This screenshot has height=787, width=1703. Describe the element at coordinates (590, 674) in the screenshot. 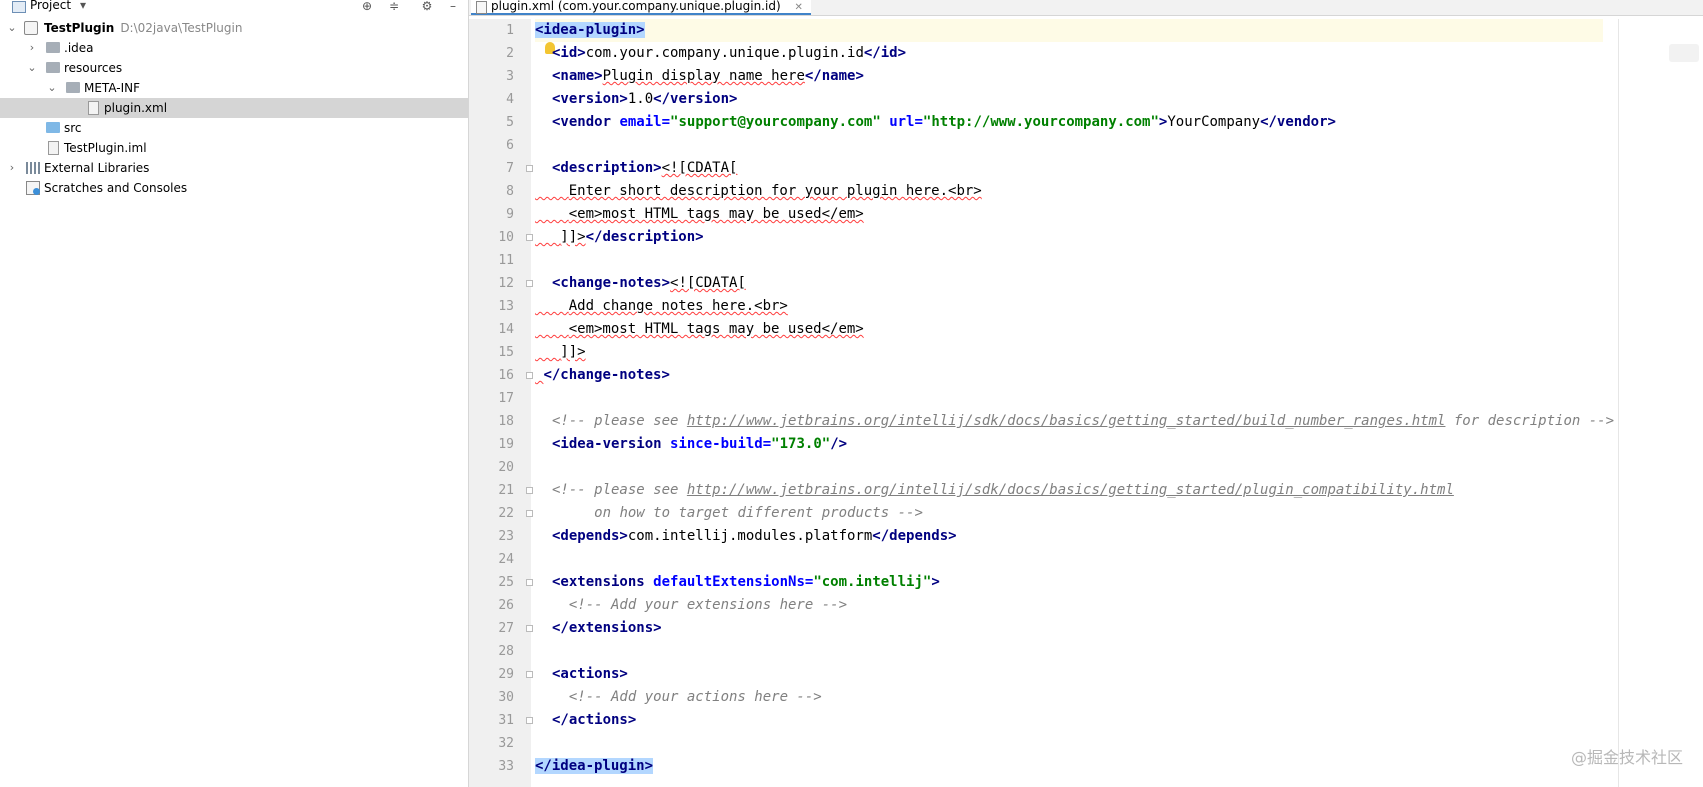

I see `code-line-29: <actions>` at that location.